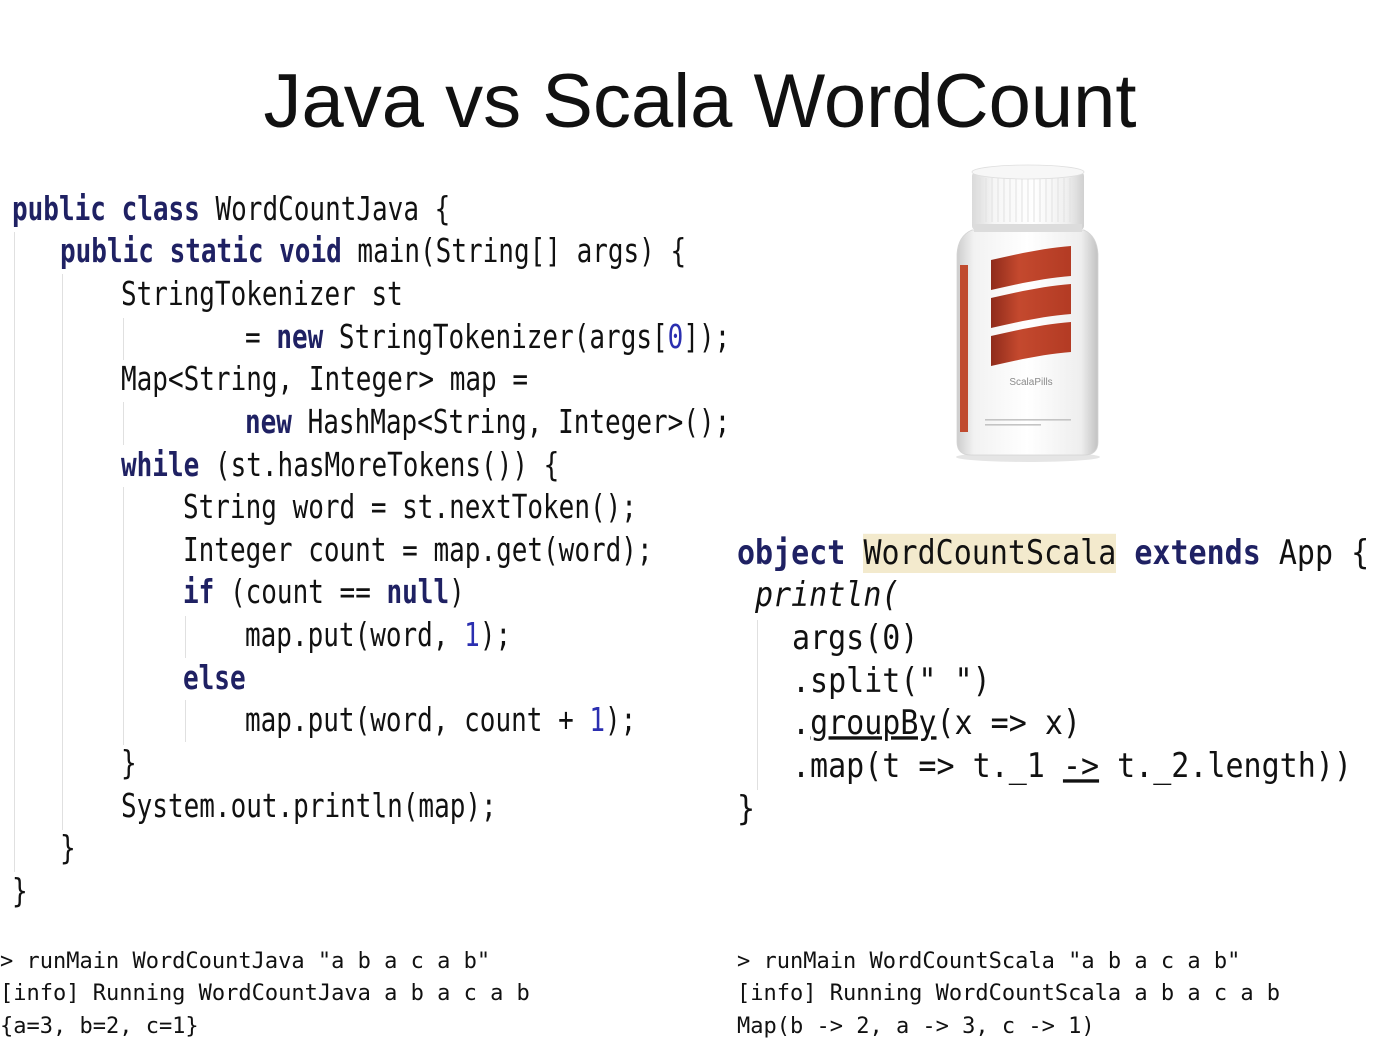  I want to click on code-keyword: extends, so click(1188, 553).